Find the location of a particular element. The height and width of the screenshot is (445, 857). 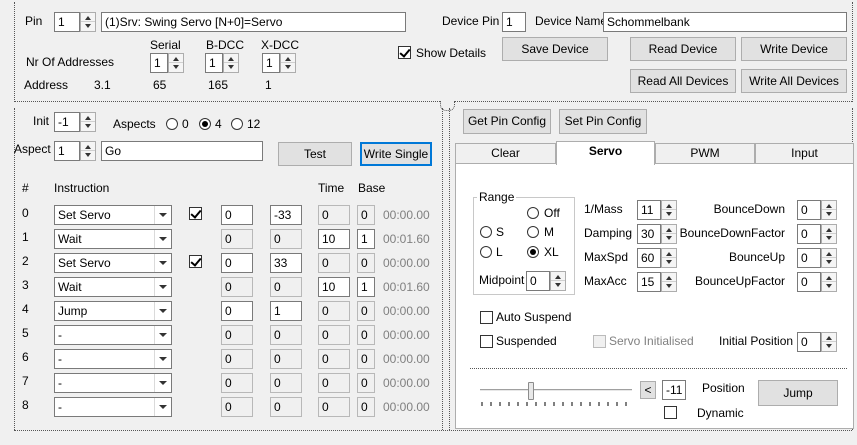

initial-position-value: 0 is located at coordinates (809, 342).